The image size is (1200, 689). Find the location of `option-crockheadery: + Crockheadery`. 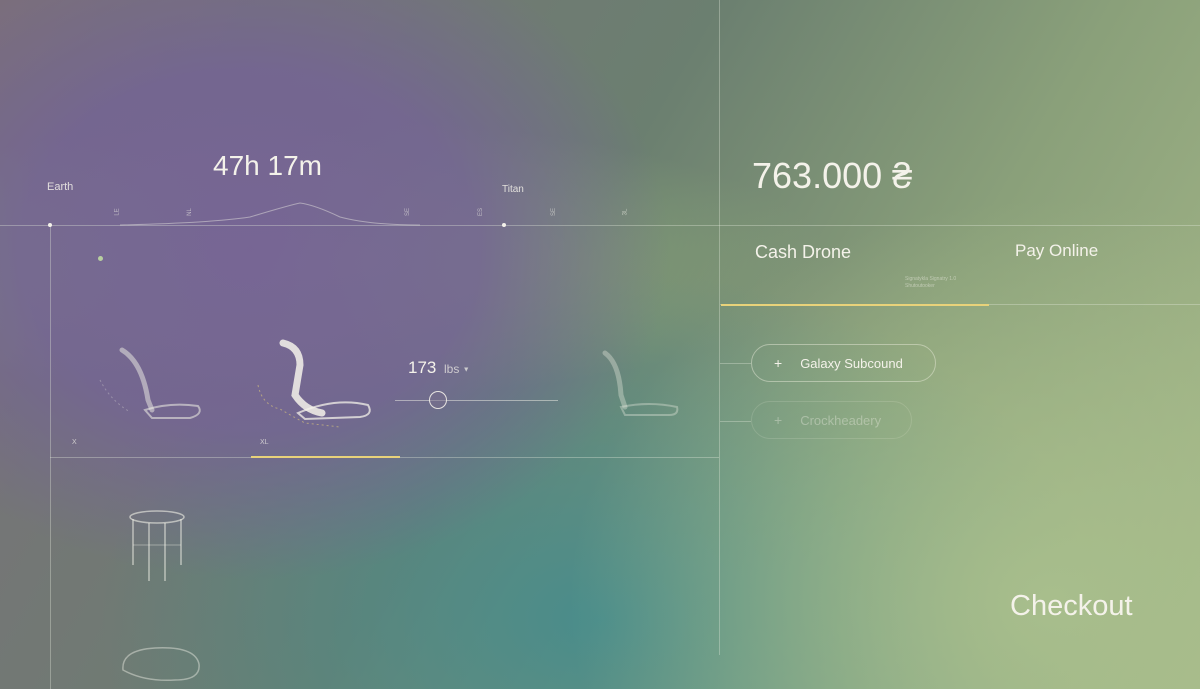

option-crockheadery: + Crockheadery is located at coordinates (831, 420).